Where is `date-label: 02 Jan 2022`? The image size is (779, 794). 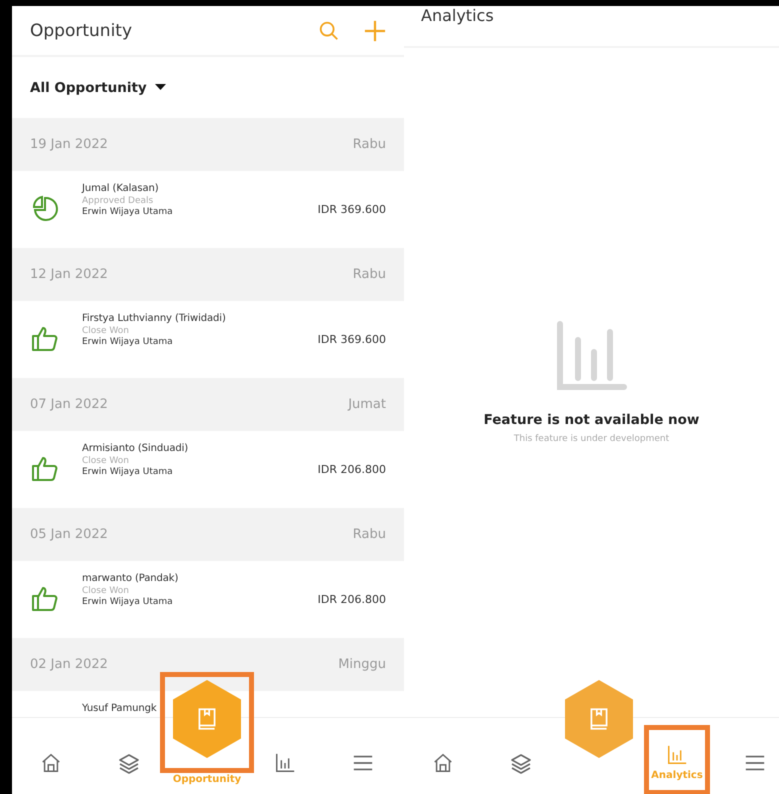 date-label: 02 Jan 2022 is located at coordinates (69, 664).